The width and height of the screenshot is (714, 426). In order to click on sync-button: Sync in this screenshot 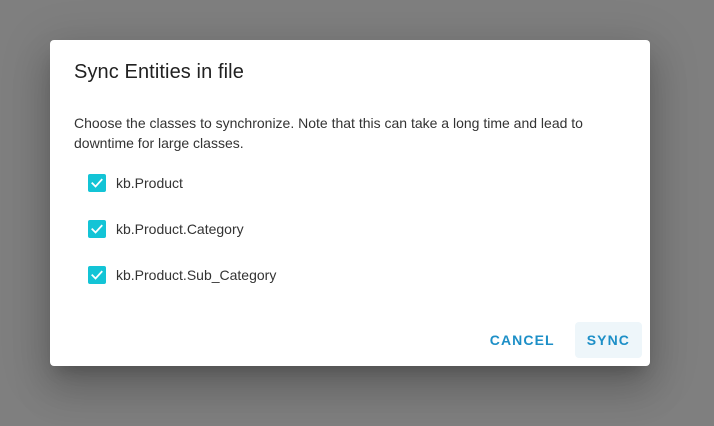, I will do `click(608, 340)`.